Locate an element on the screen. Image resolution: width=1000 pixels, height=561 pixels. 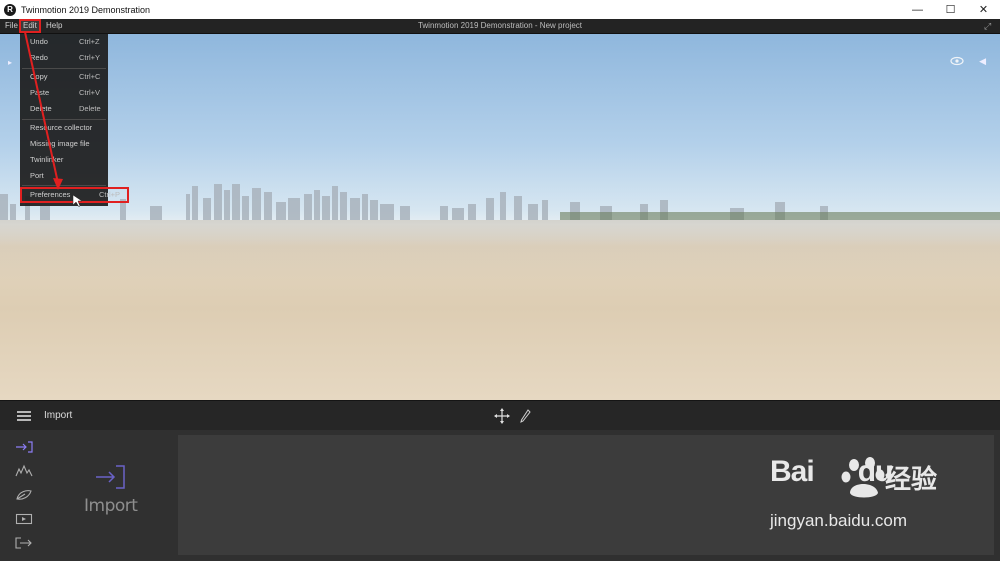
paw-icon is located at coordinates (863, 477).